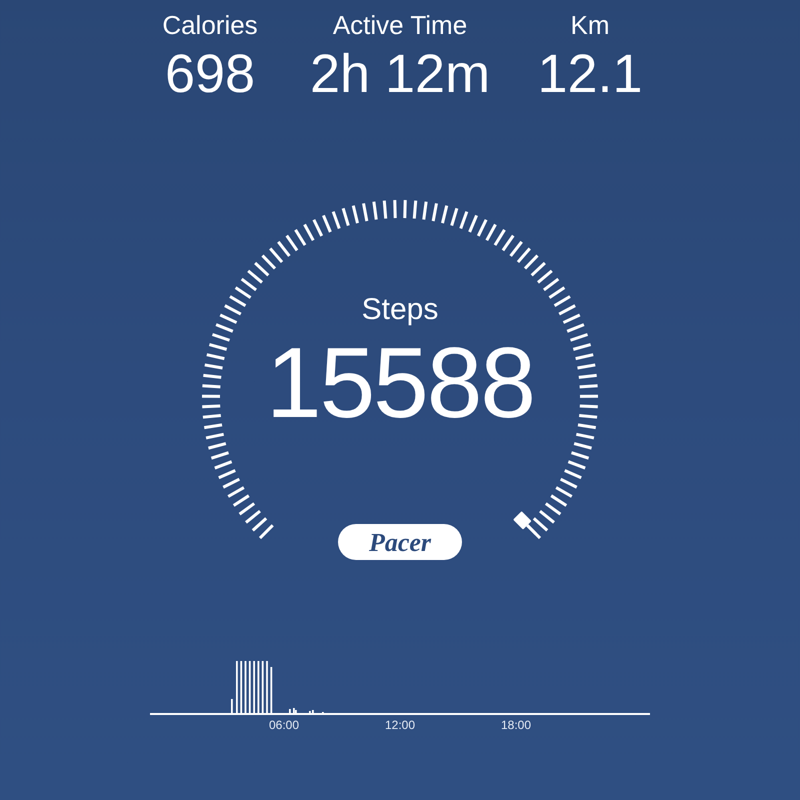 This screenshot has width=800, height=800. Describe the element at coordinates (400, 542) in the screenshot. I see `pacer-logo: Pacer` at that location.